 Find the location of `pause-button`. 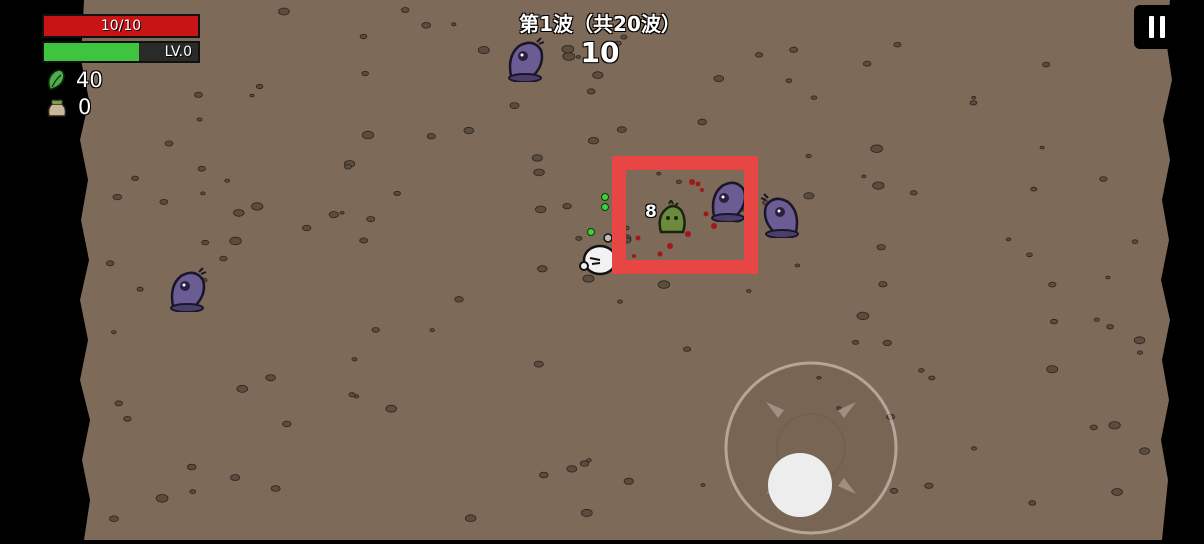

pause-button is located at coordinates (1157, 27).